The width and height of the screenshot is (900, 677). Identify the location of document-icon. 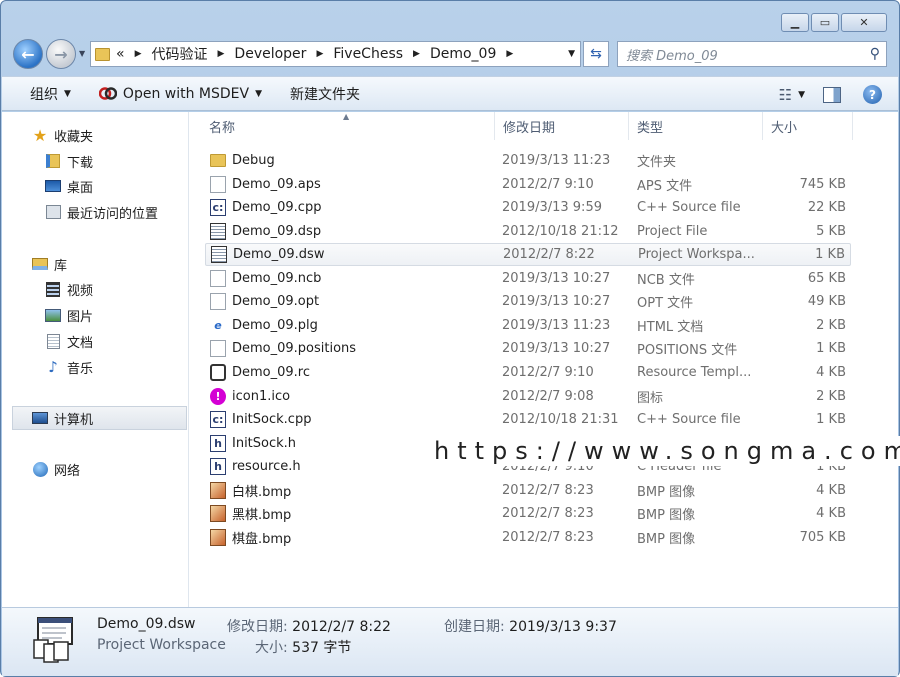
(53, 341).